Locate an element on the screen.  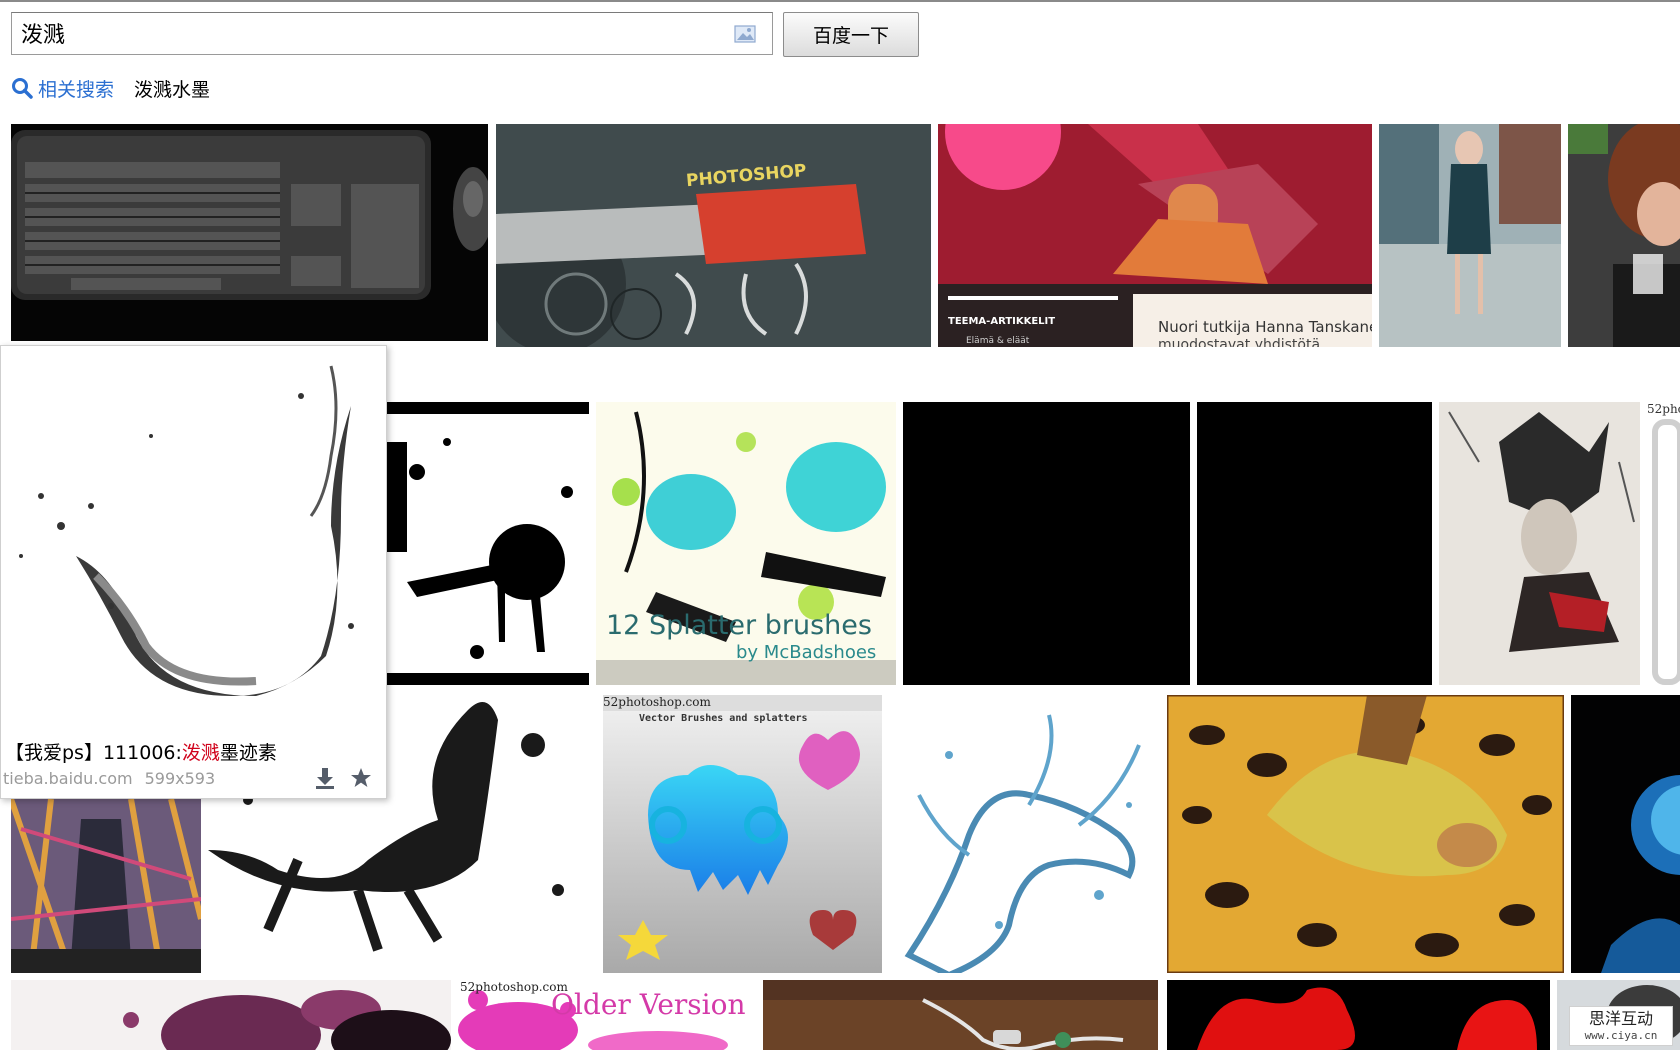
hover-card-title: 【我爱ps】111006:泼溅墨迹素 is located at coordinates (141, 751).